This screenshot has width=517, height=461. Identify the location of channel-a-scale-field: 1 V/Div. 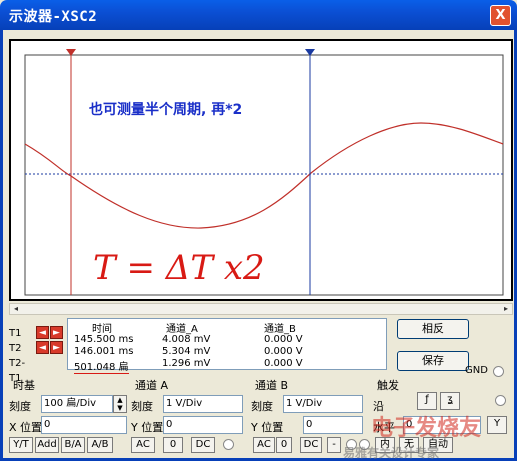
(203, 404).